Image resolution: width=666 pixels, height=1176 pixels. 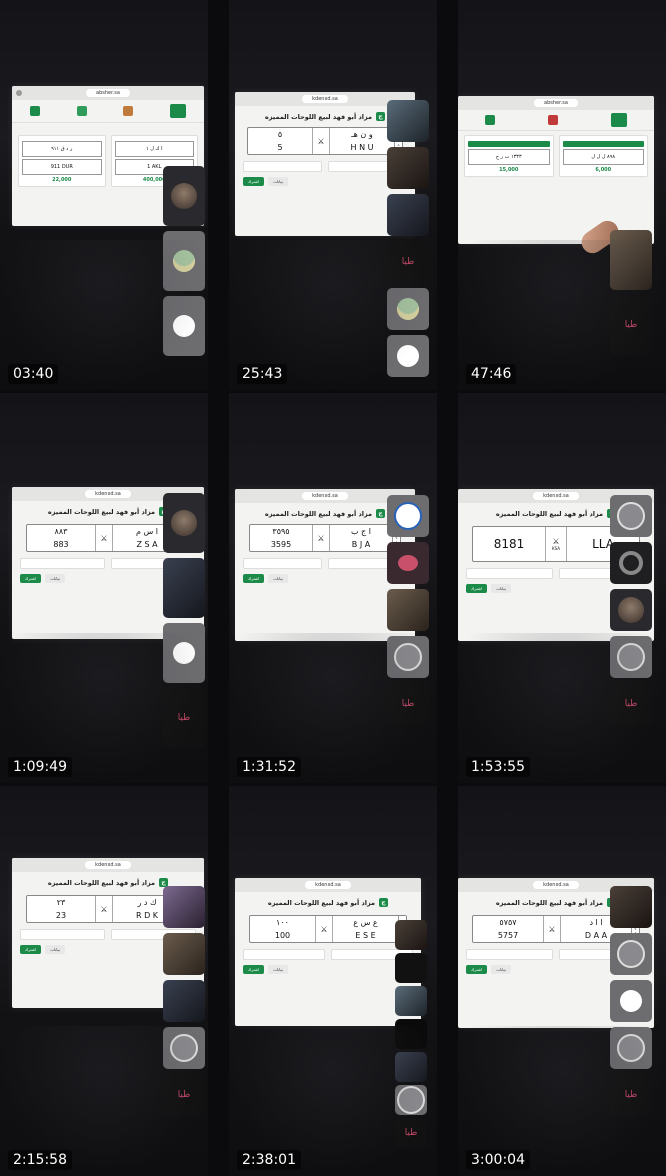 What do you see at coordinates (603, 156) in the screenshot?
I see `plate-card: ٨٩٨ ل ل ل 6,000` at bounding box center [603, 156].